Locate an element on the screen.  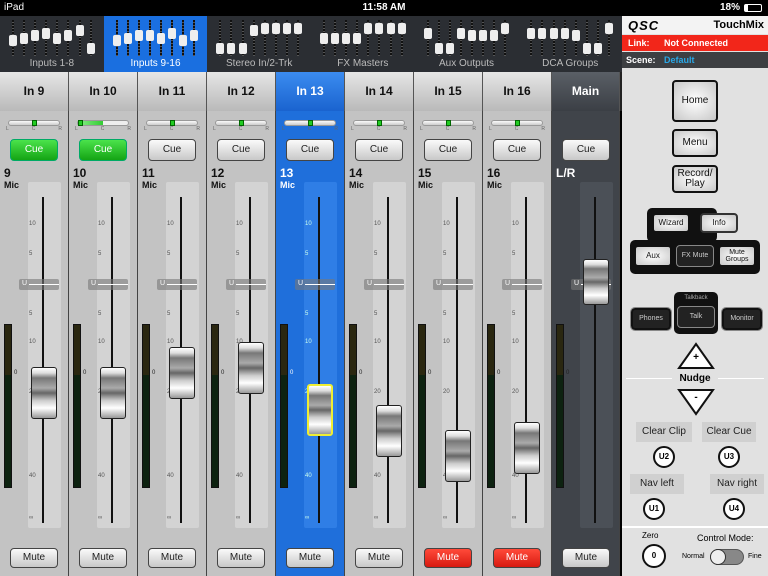
scene-status: Scene: Default is located at coordinates (695, 60).